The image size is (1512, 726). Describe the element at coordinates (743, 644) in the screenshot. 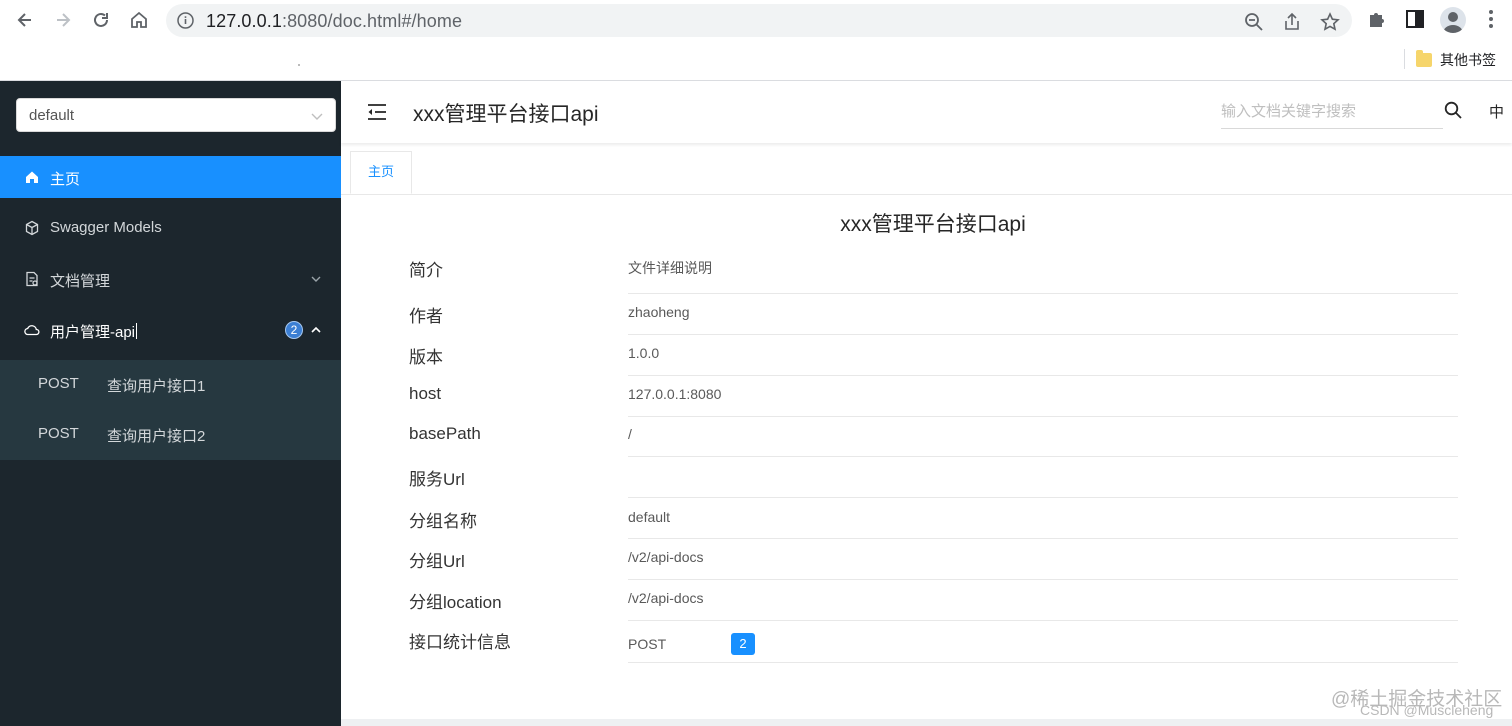

I see `stats-count-badge: 2` at that location.